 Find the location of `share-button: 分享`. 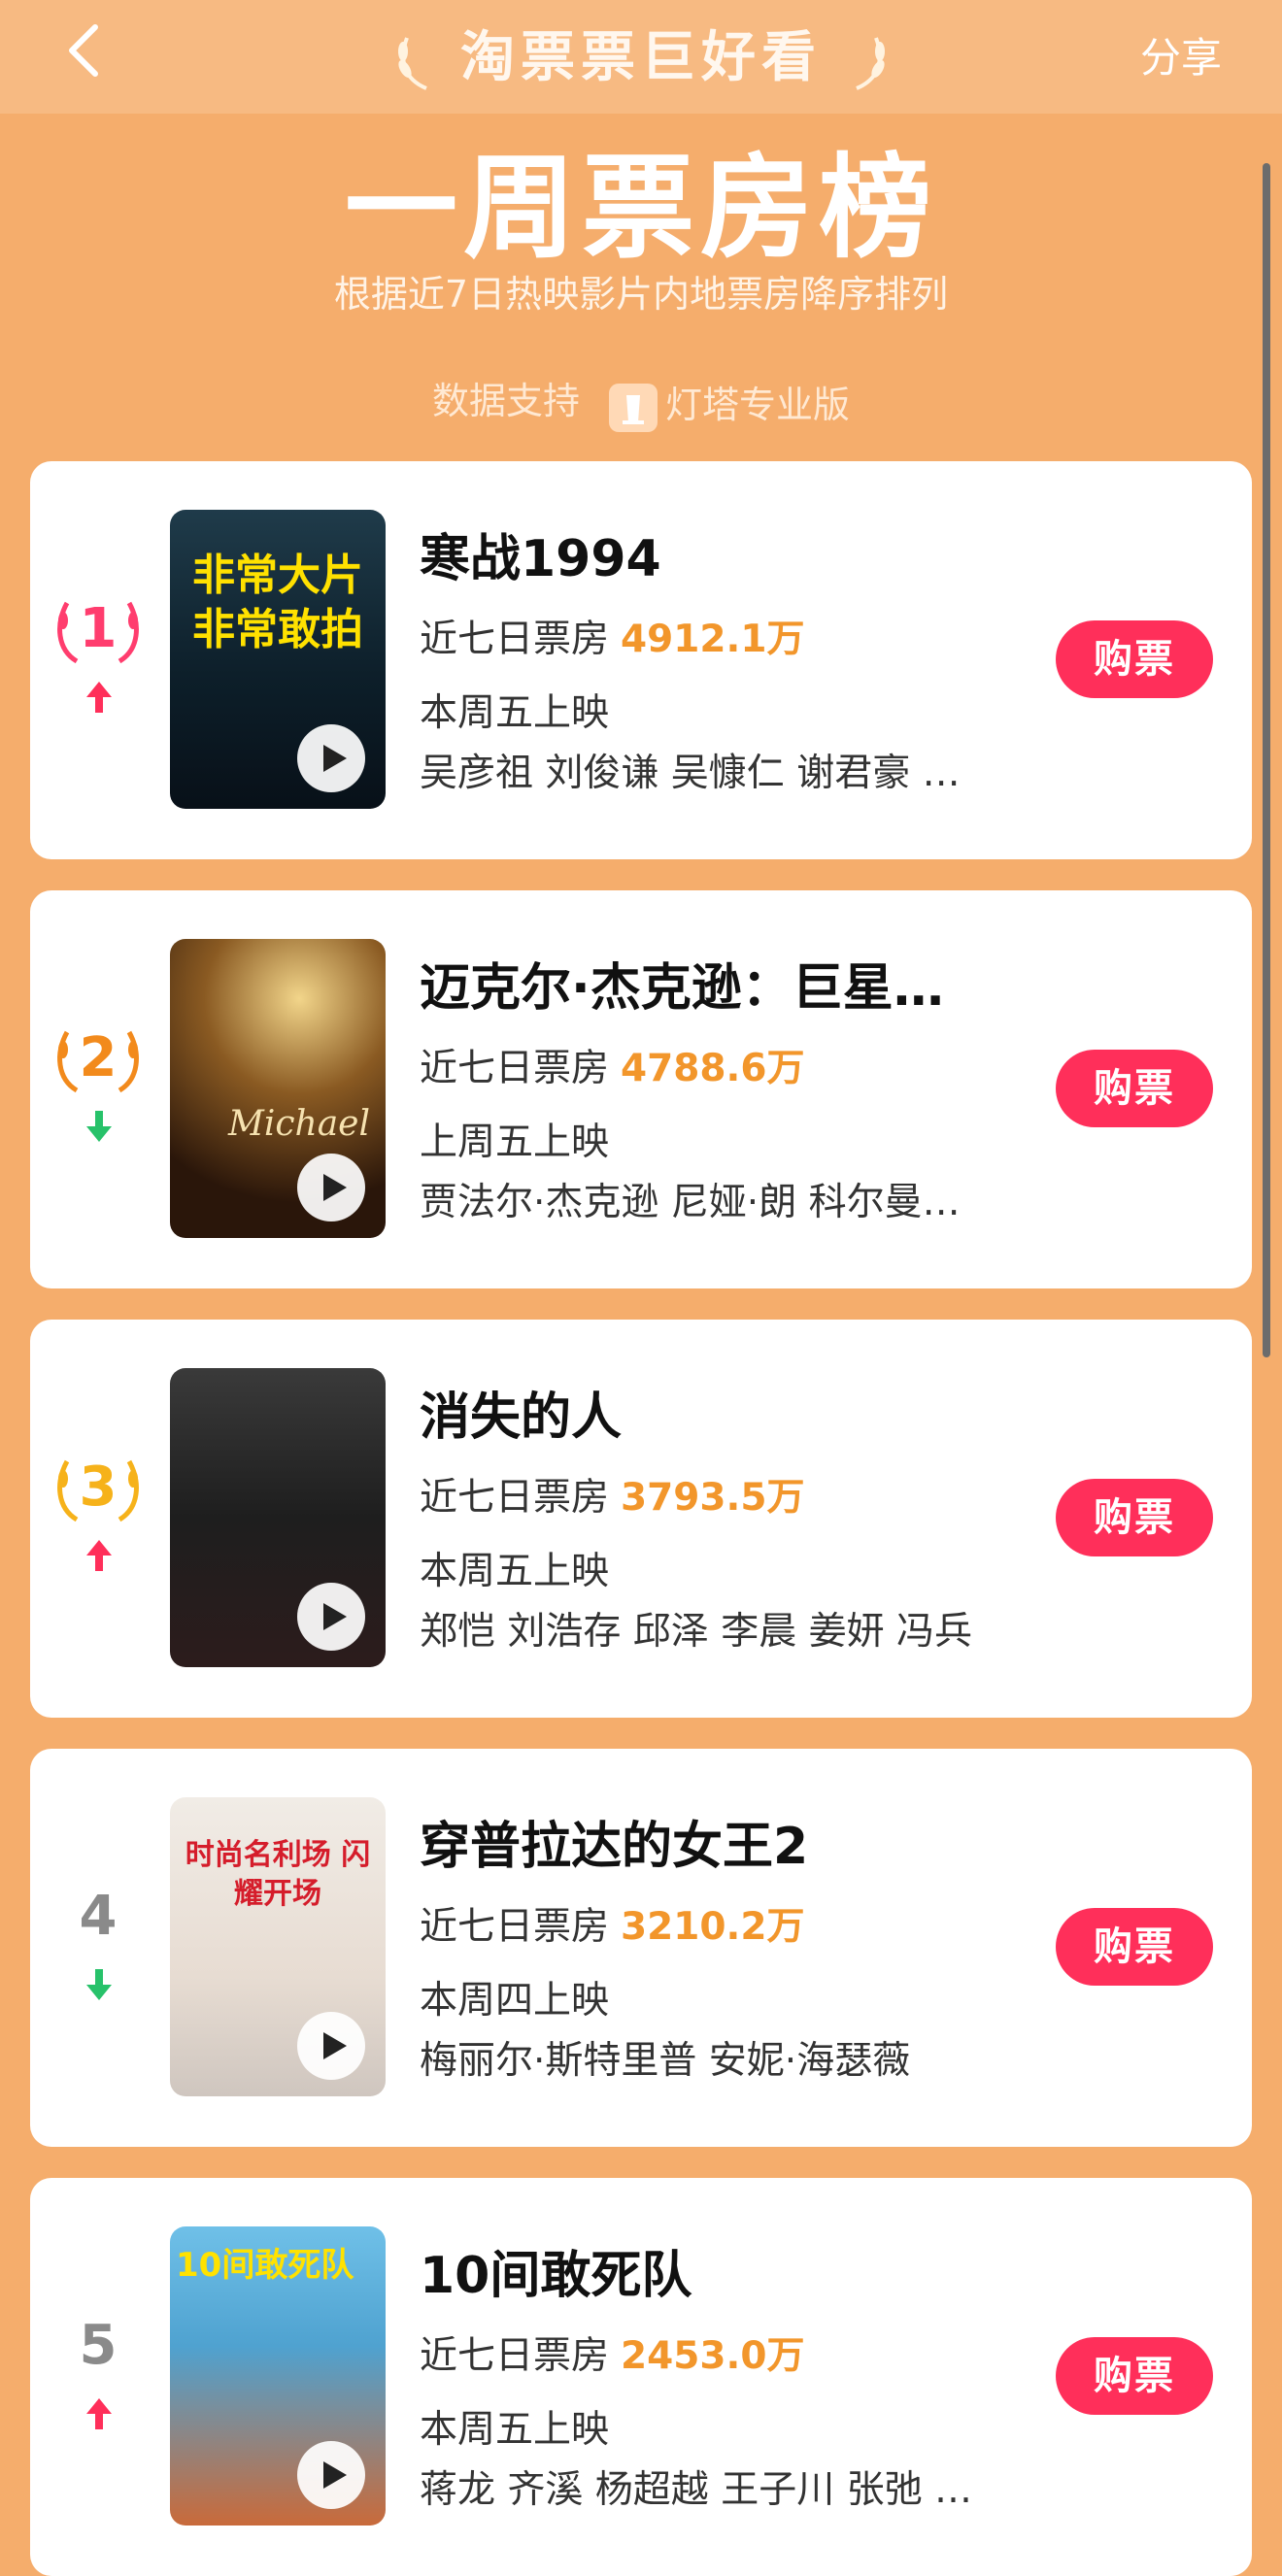

share-button: 分享 is located at coordinates (1181, 54).